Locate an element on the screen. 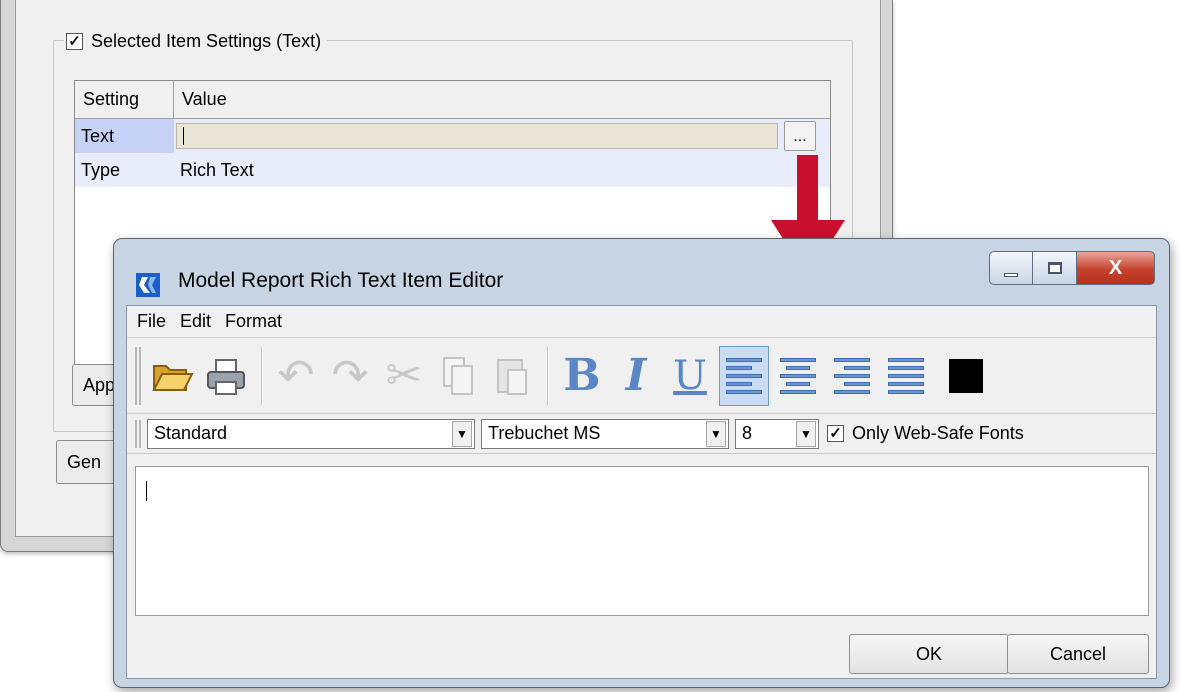 This screenshot has height=692, width=1181. size-select: 8 ▼ is located at coordinates (777, 433).